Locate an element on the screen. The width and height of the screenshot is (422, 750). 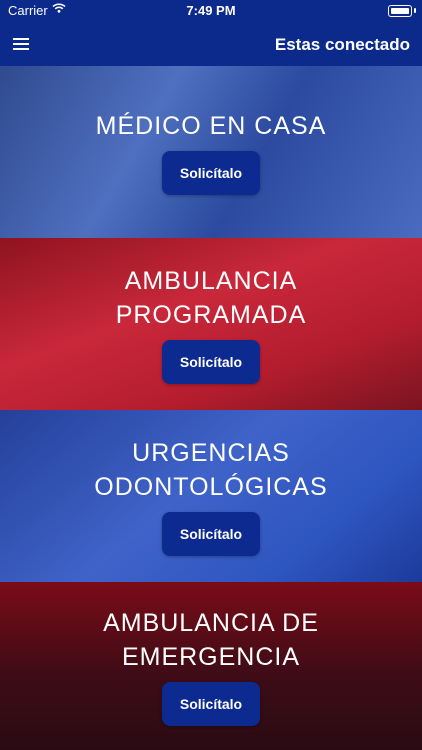
nav-bar: Estas conectado is located at coordinates (211, 44).